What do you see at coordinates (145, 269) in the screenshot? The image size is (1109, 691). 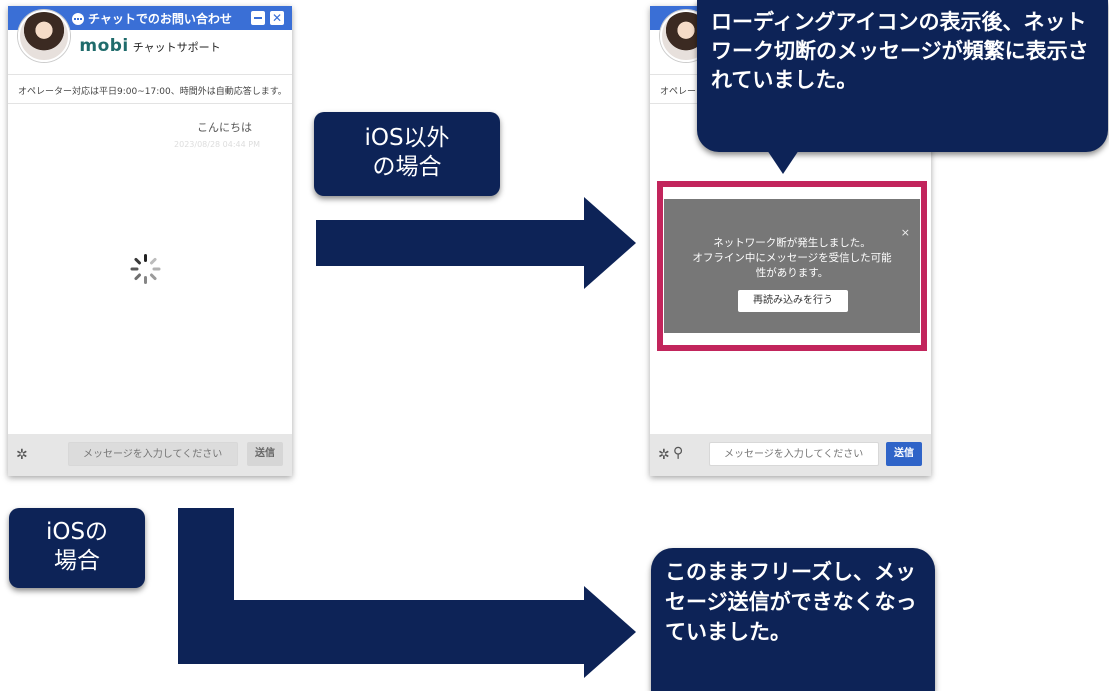 I see `loading-spinner-icon` at bounding box center [145, 269].